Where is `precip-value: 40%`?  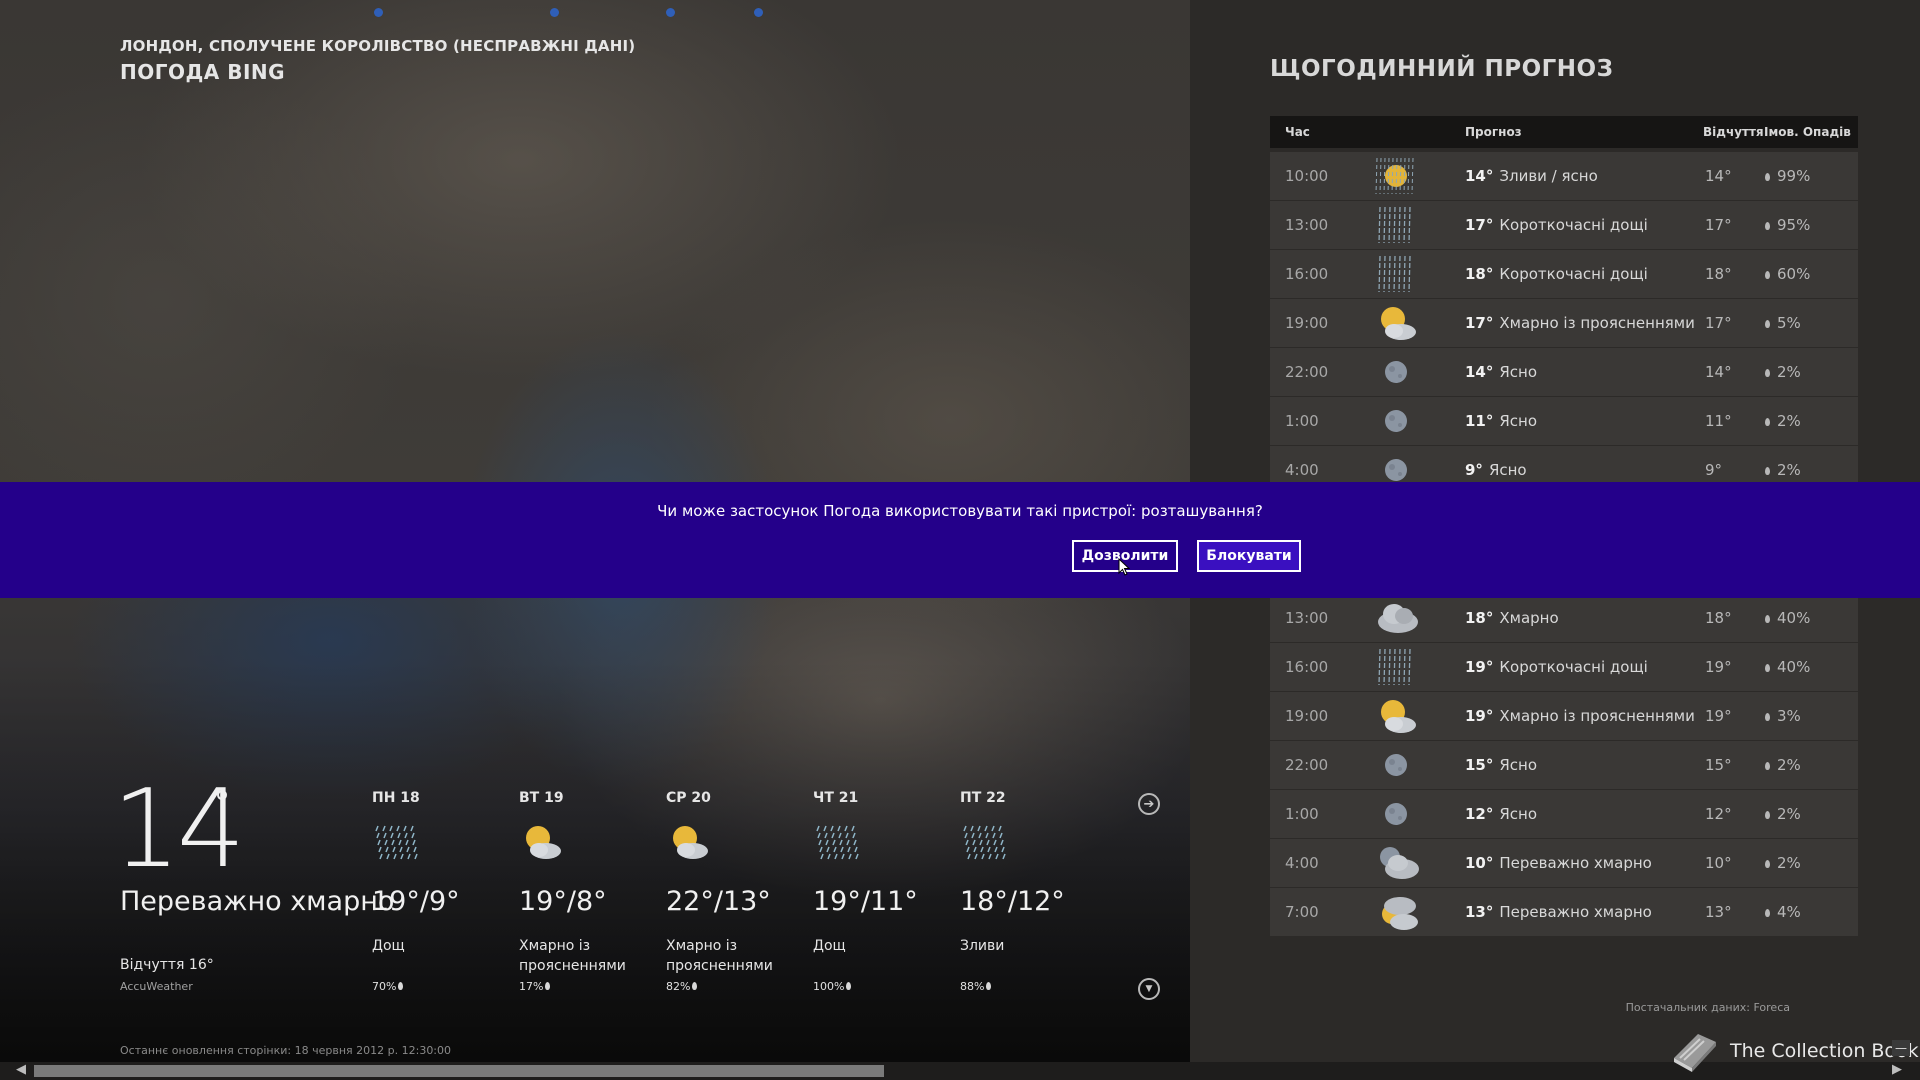
precip-value: 40% is located at coordinates (1794, 618).